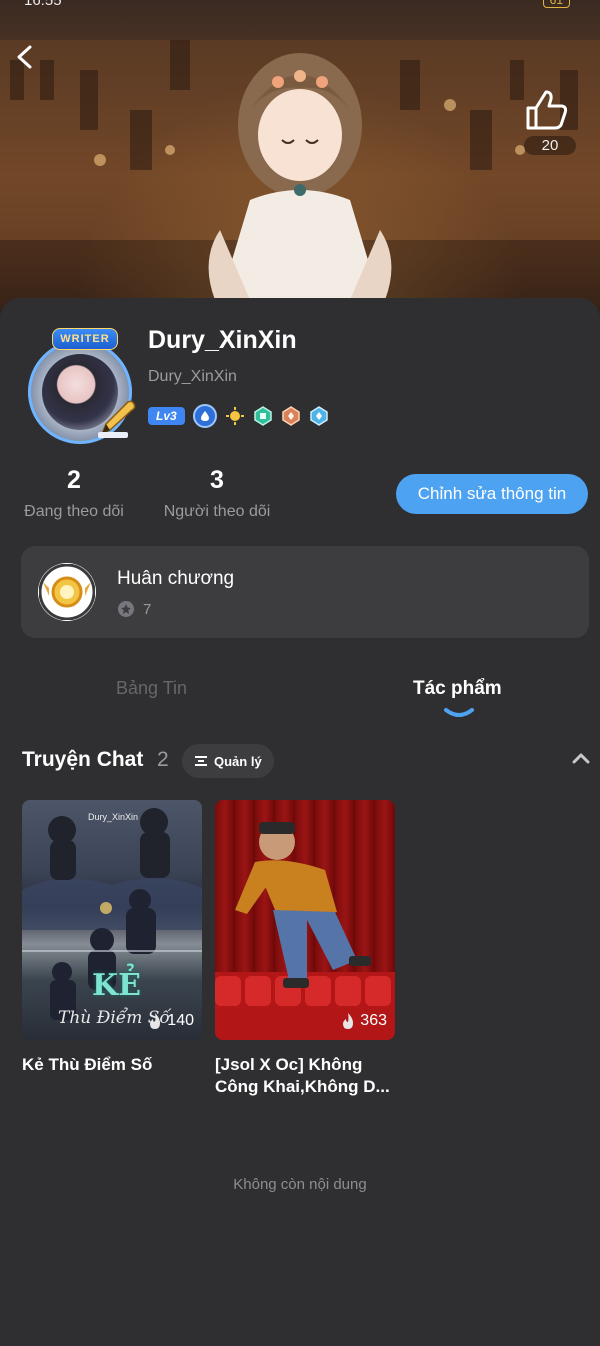 The width and height of the screenshot is (600, 1346). Describe the element at coordinates (83, 759) in the screenshot. I see `section-title: Truyện Chat` at that location.